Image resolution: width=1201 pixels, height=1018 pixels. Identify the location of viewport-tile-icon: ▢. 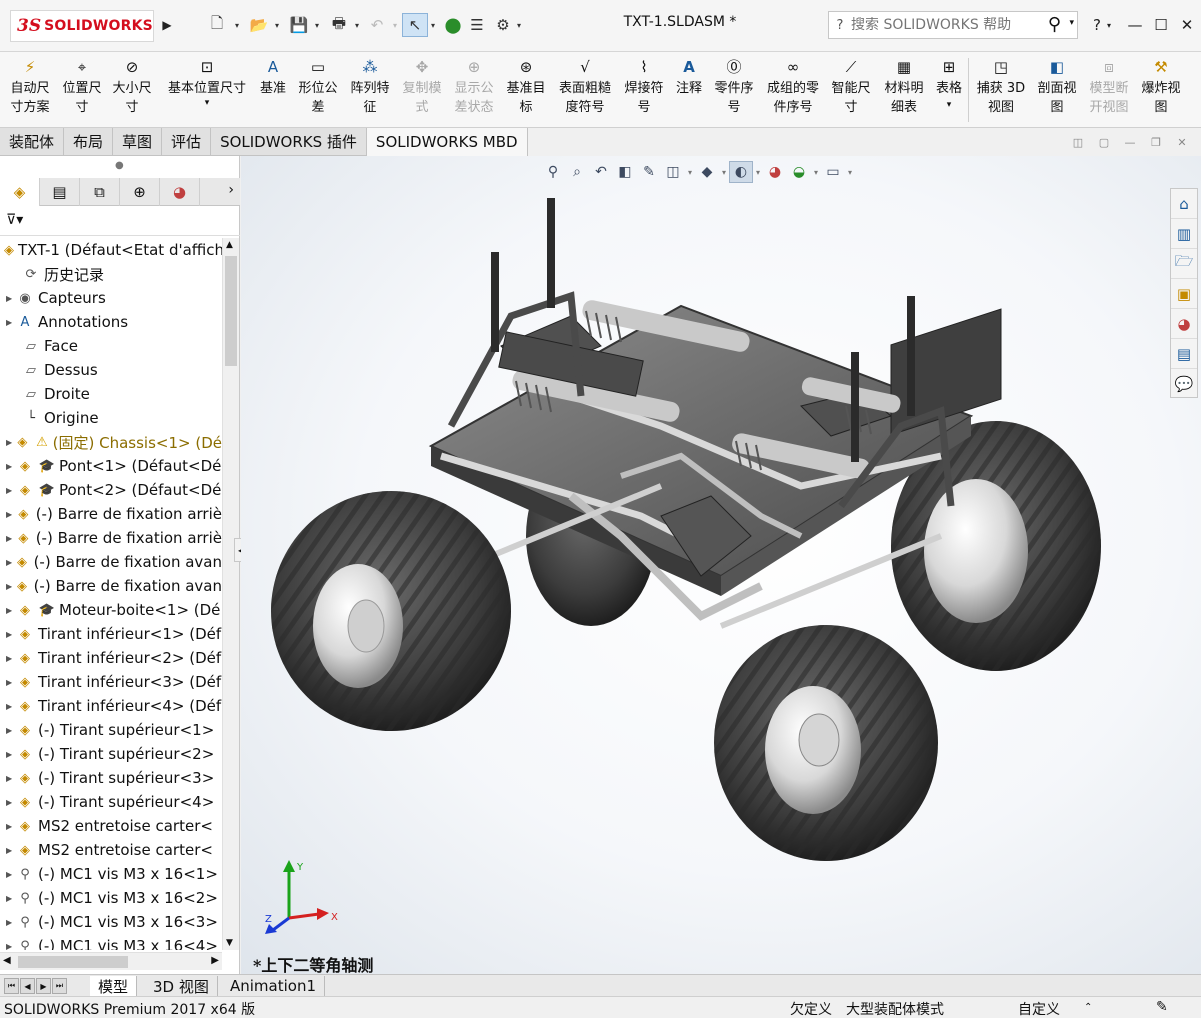
(1104, 144).